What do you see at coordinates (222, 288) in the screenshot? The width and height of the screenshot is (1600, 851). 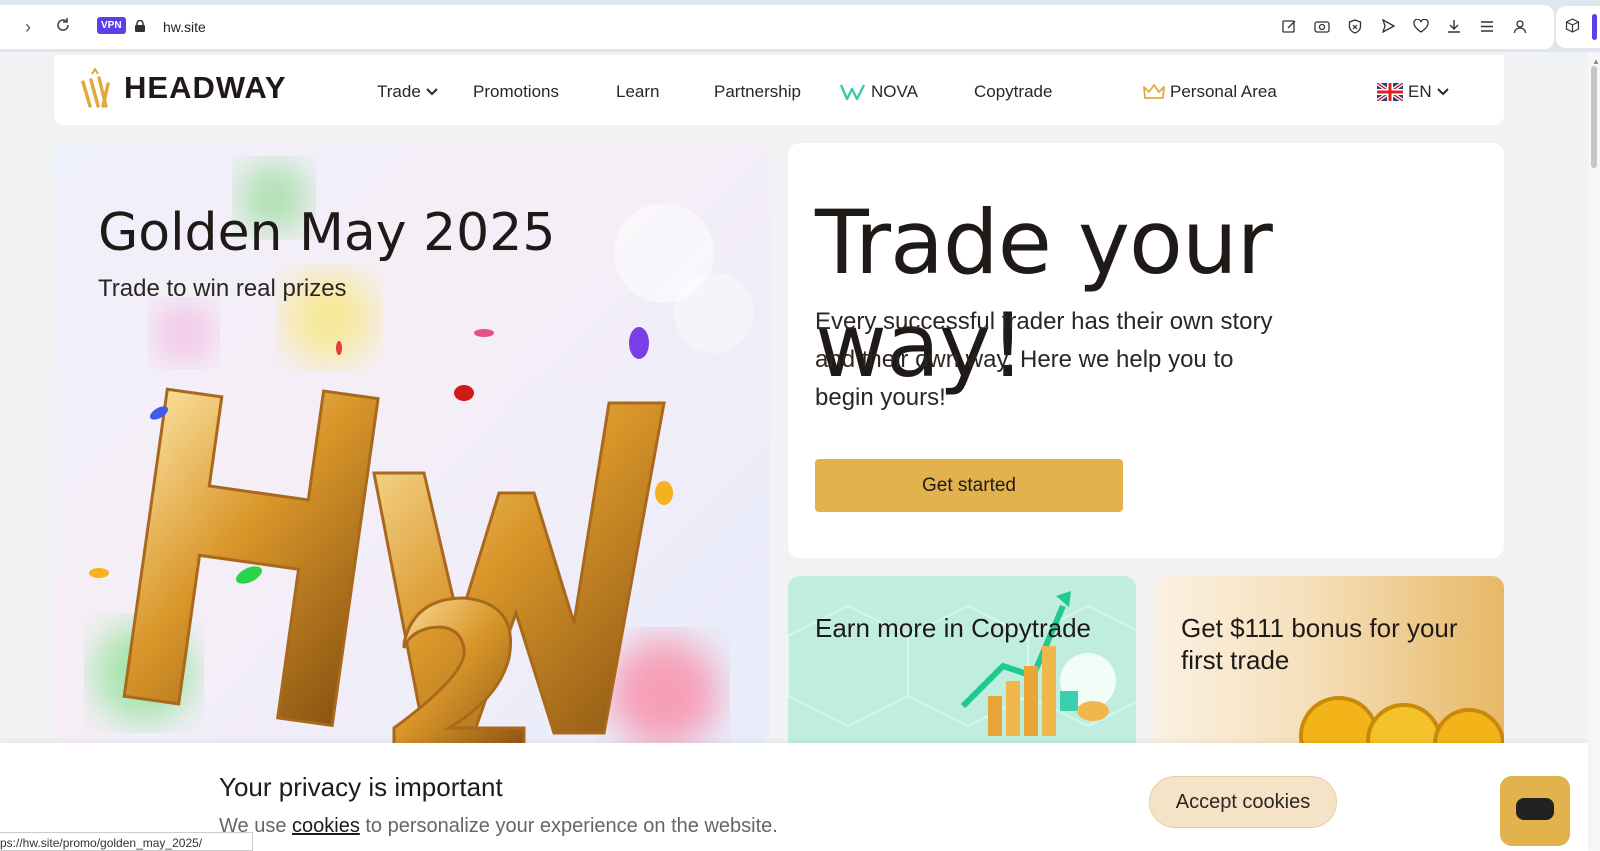 I see `promo-subtitle: Trade to win real prizes` at bounding box center [222, 288].